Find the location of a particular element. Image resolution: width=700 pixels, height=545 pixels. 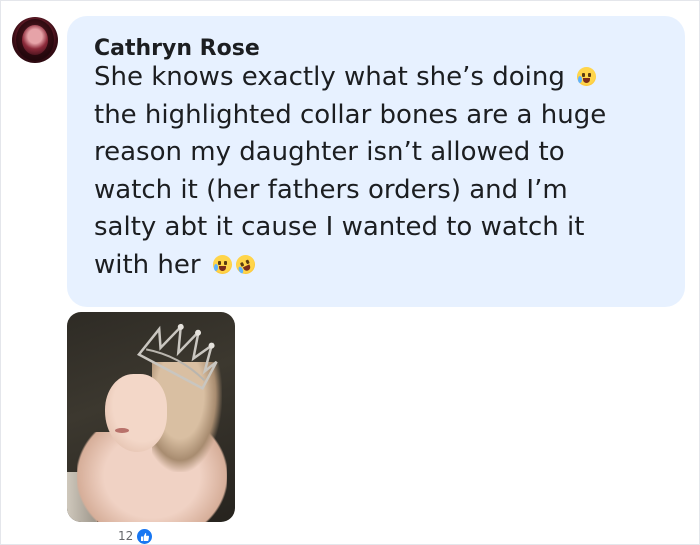

reaction-summary: 12 is located at coordinates (136, 536).